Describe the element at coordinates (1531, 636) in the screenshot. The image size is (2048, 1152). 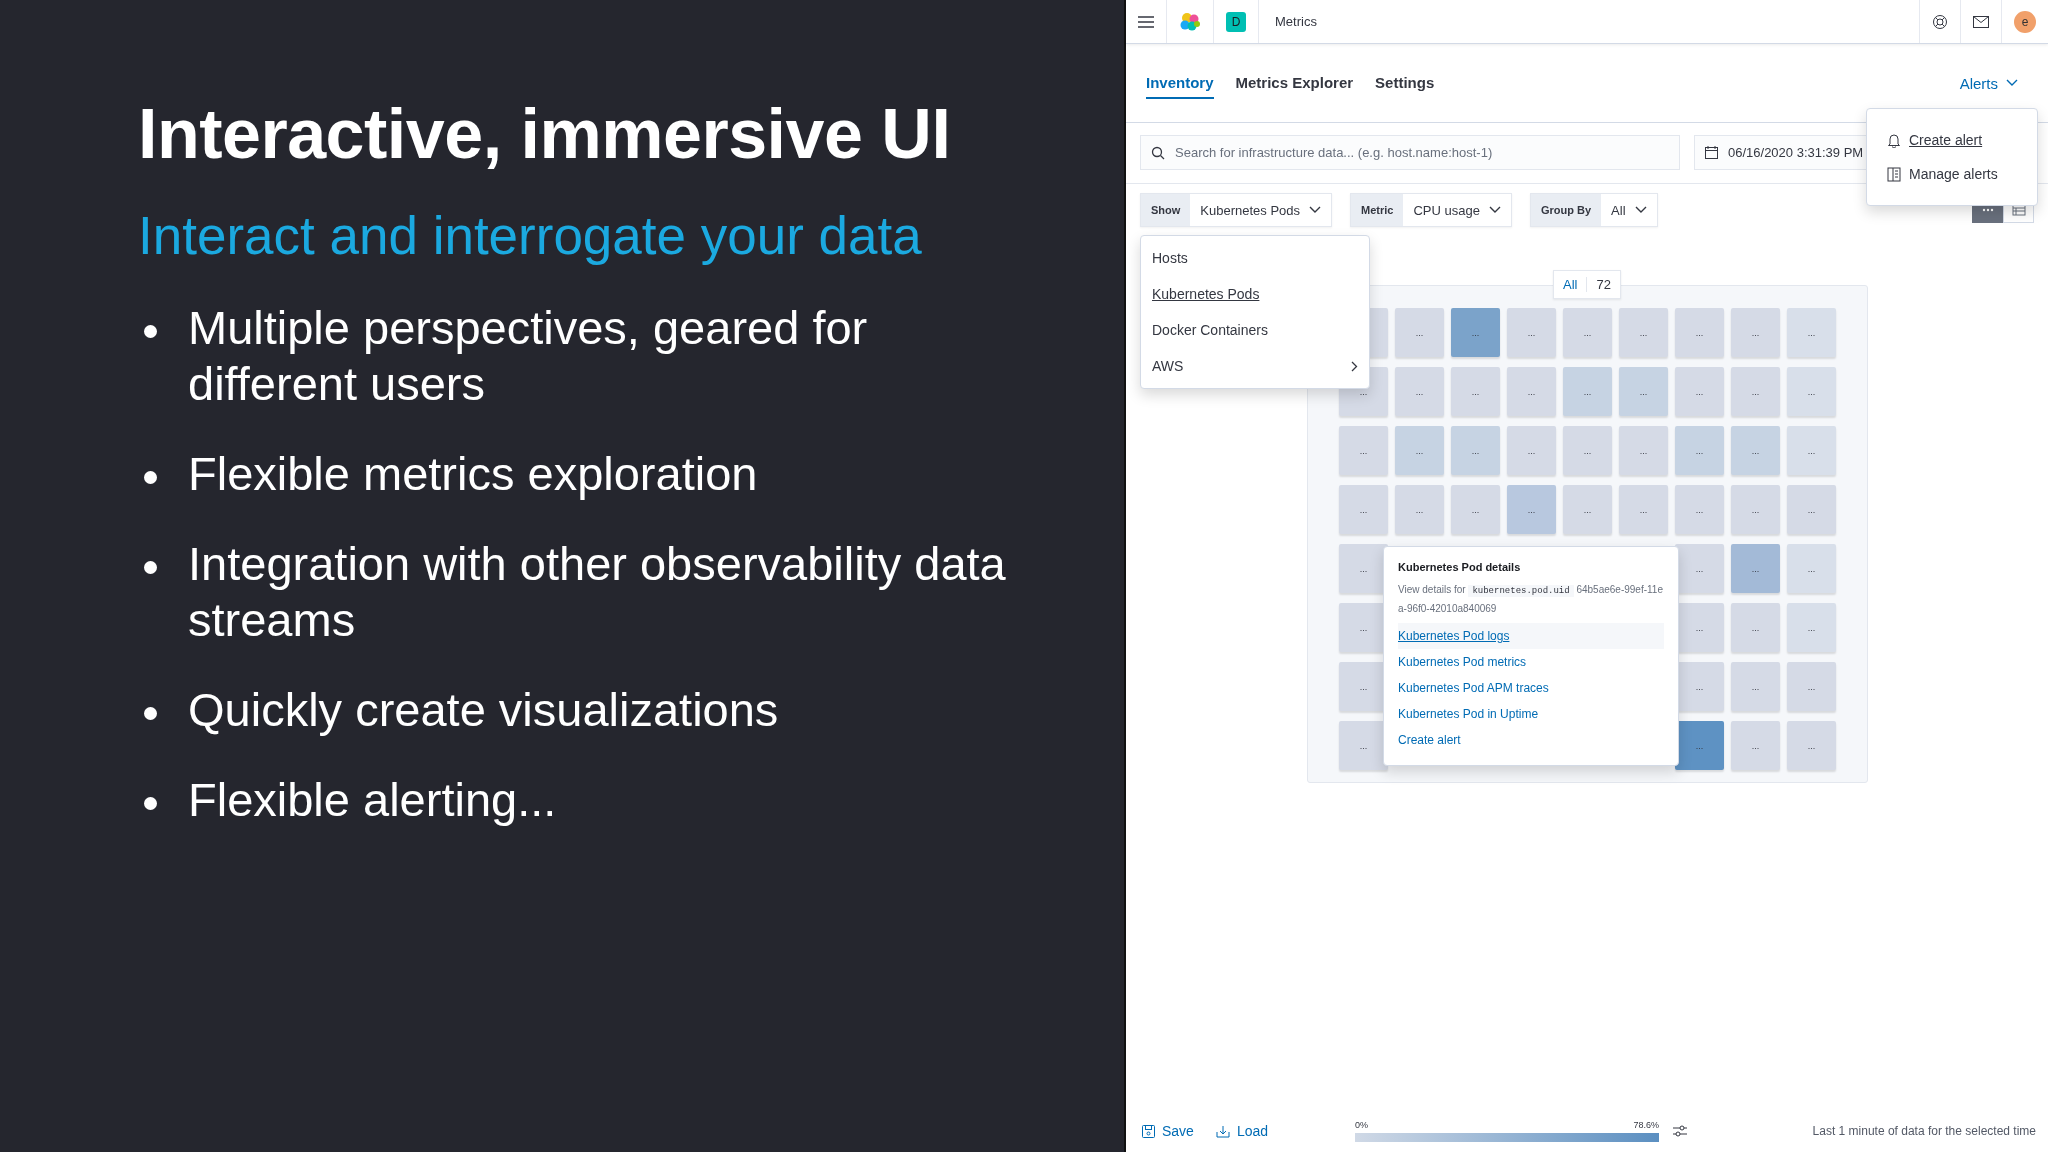
I see `popover-link: Kubernetes Pod logs` at that location.